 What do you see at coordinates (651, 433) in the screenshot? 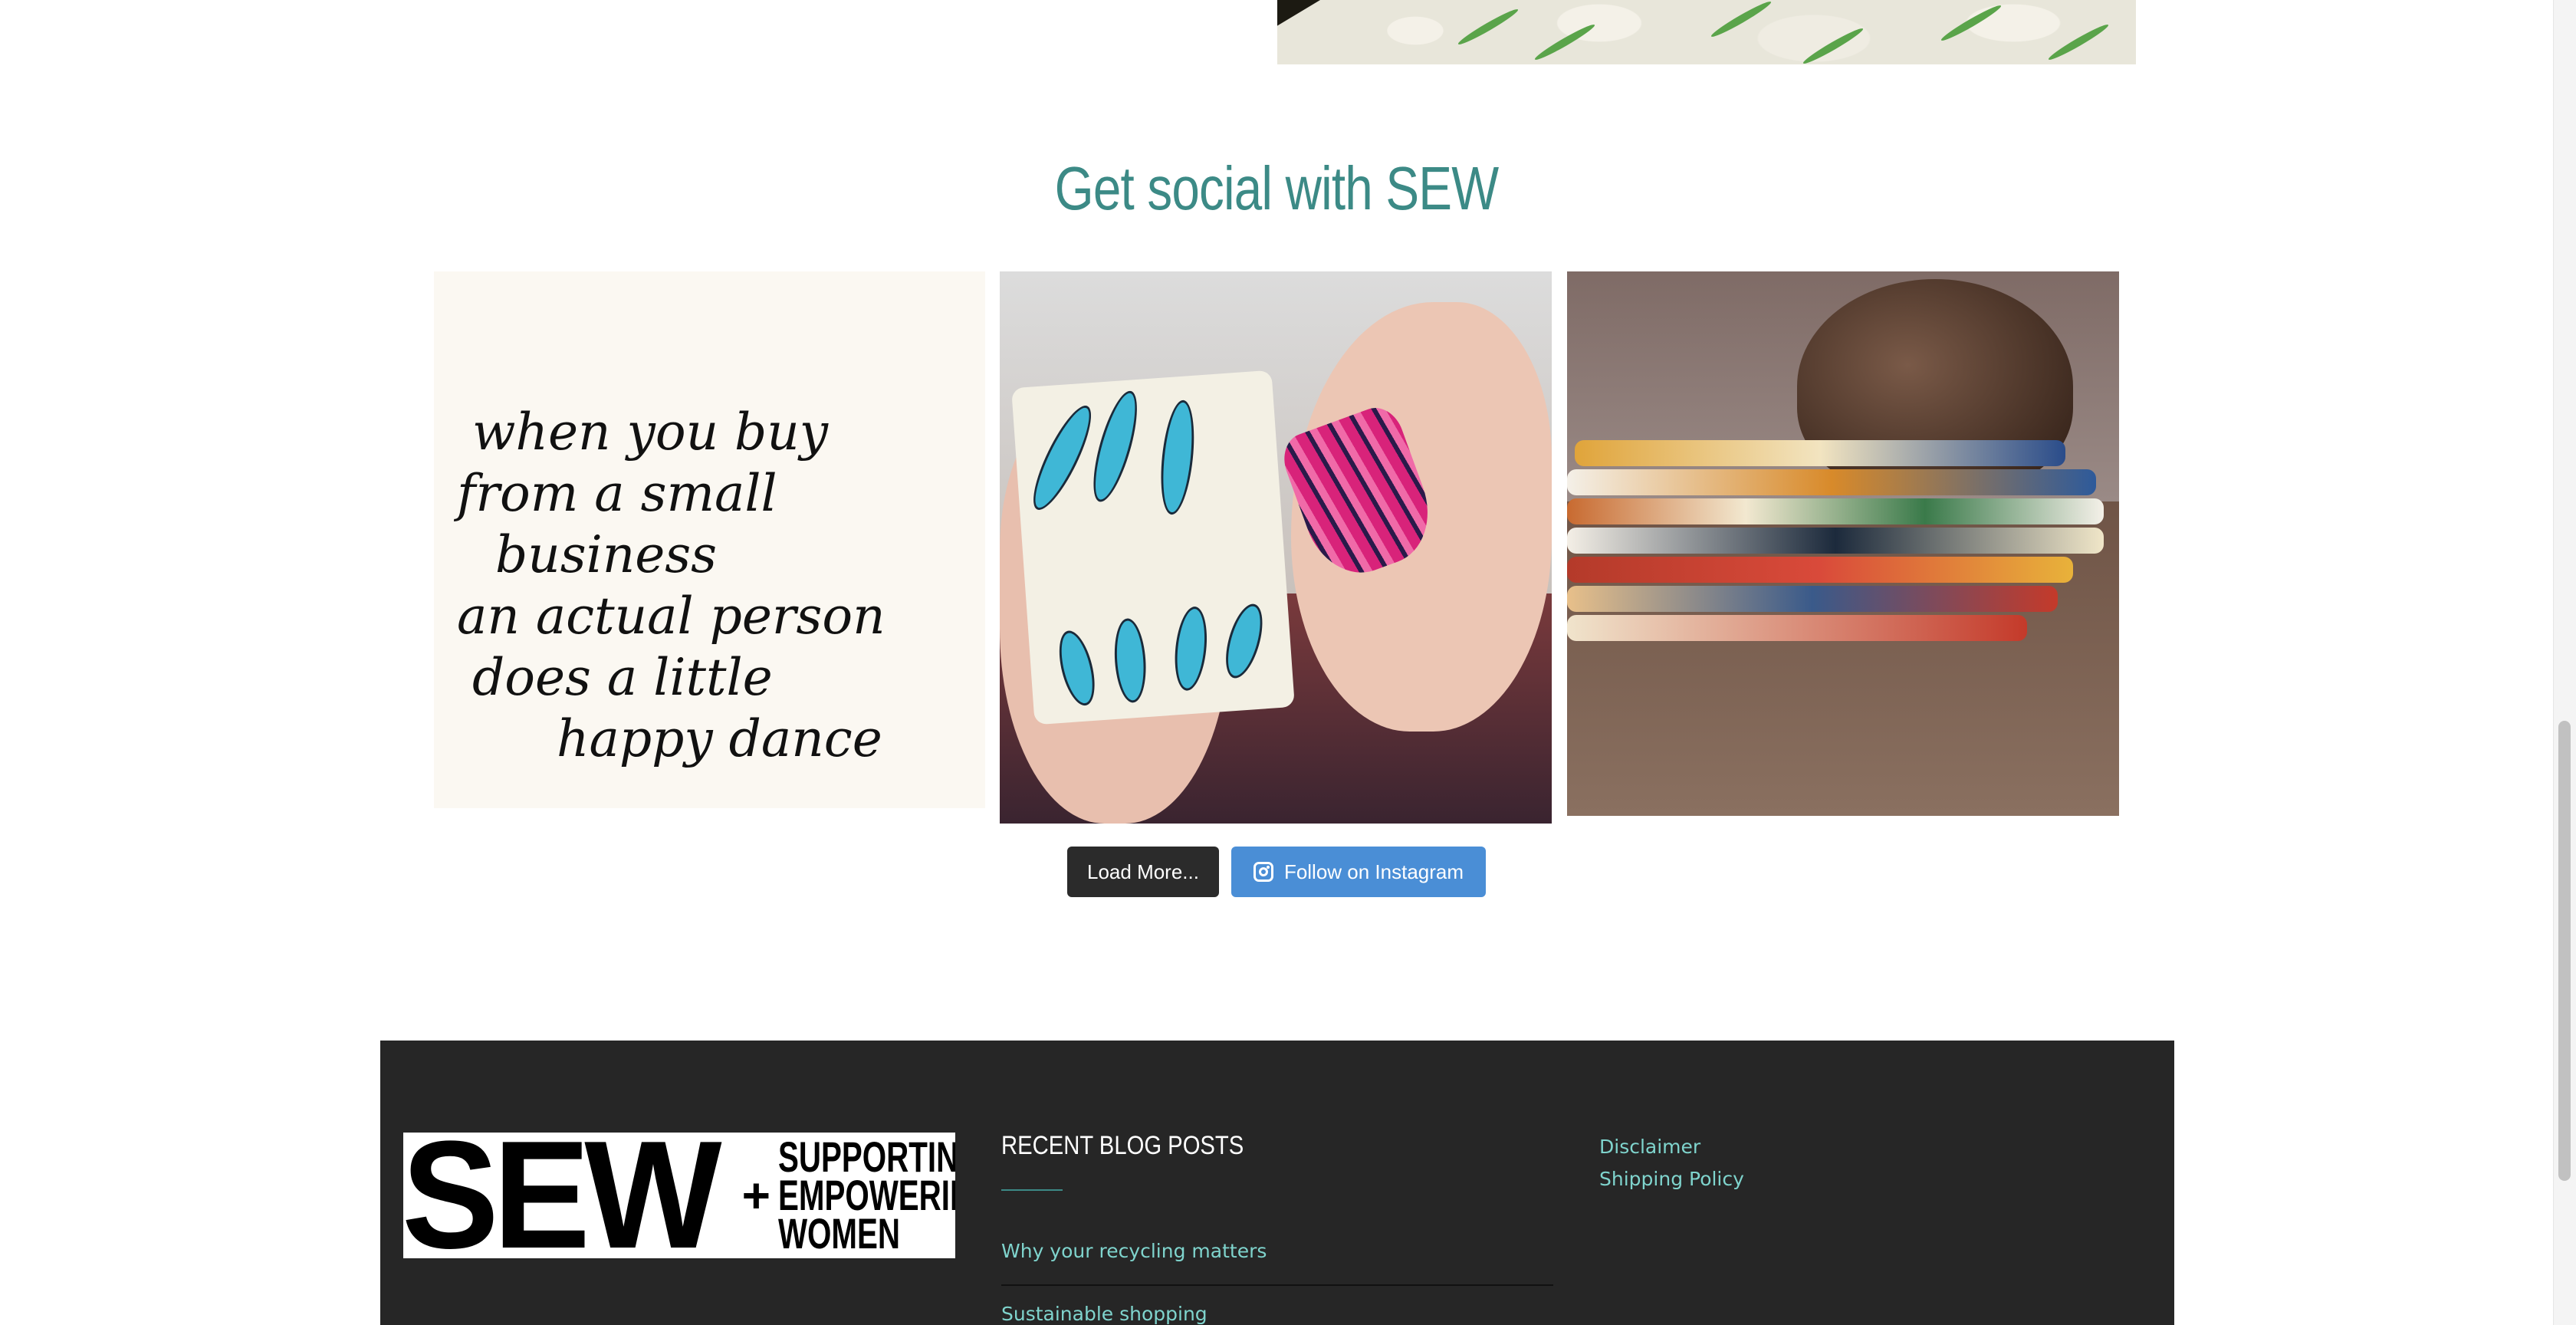
I see `quote-line: when you buy` at bounding box center [651, 433].